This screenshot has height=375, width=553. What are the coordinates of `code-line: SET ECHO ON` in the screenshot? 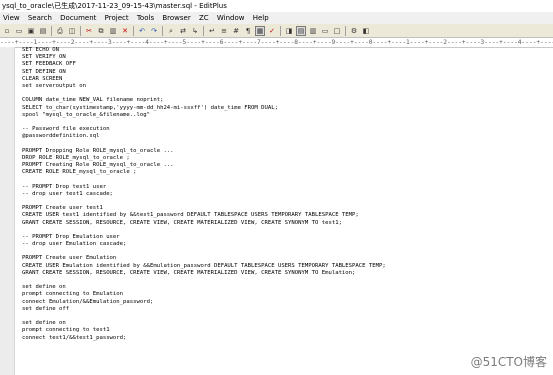 It's located at (41, 50).